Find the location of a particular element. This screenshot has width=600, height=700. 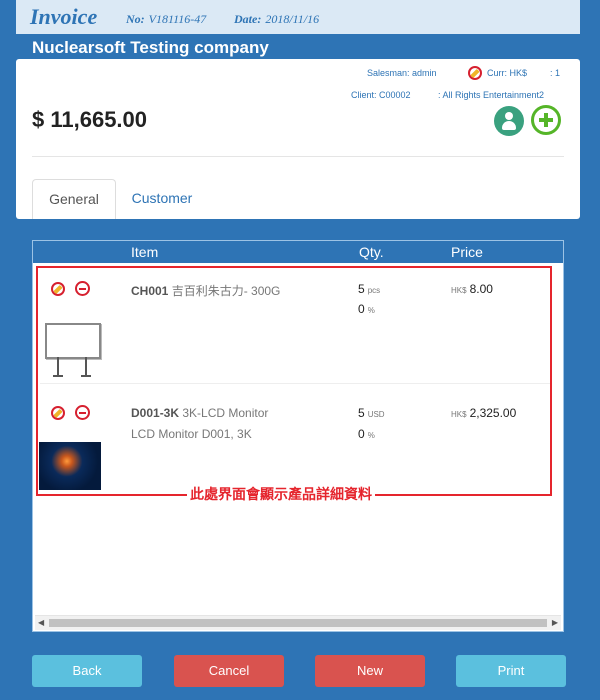

scrollbar-thumb is located at coordinates (298, 623).